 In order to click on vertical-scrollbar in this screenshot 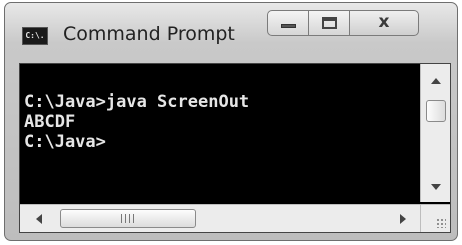, I will do `click(435, 133)`.